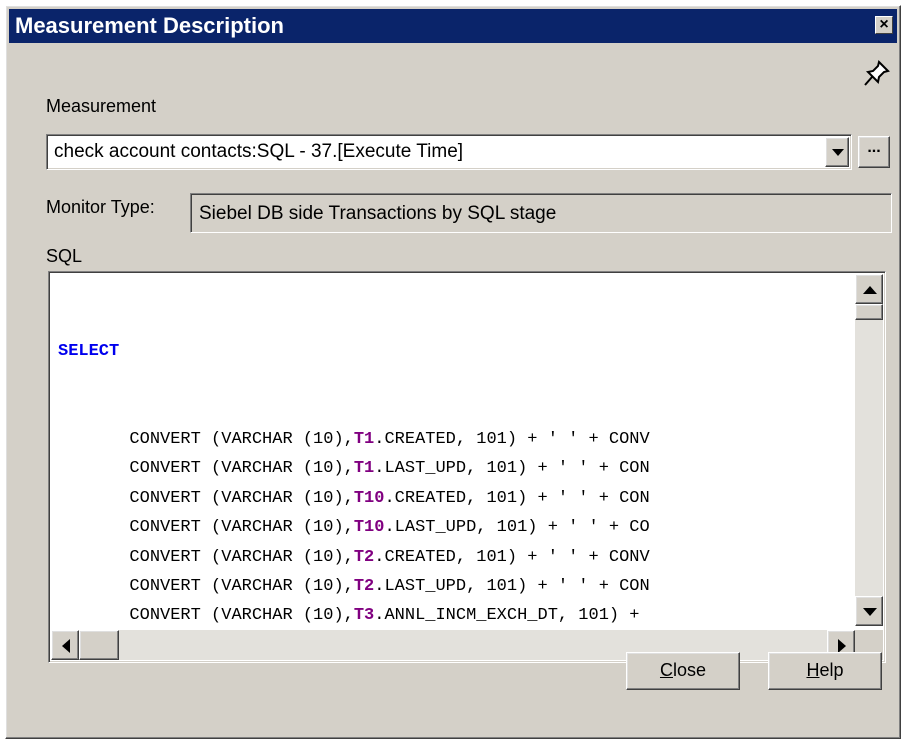 Image resolution: width=905 pixels, height=744 pixels. Describe the element at coordinates (101, 106) in the screenshot. I see `measurement-label: Measurement` at that location.